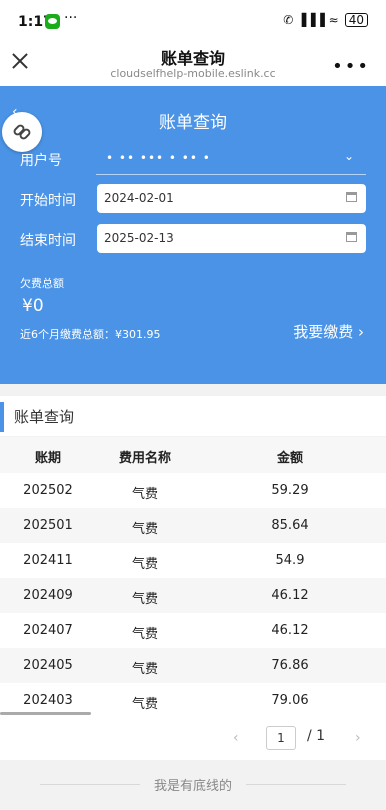  I want to click on cell-amount: 85.64, so click(290, 525).